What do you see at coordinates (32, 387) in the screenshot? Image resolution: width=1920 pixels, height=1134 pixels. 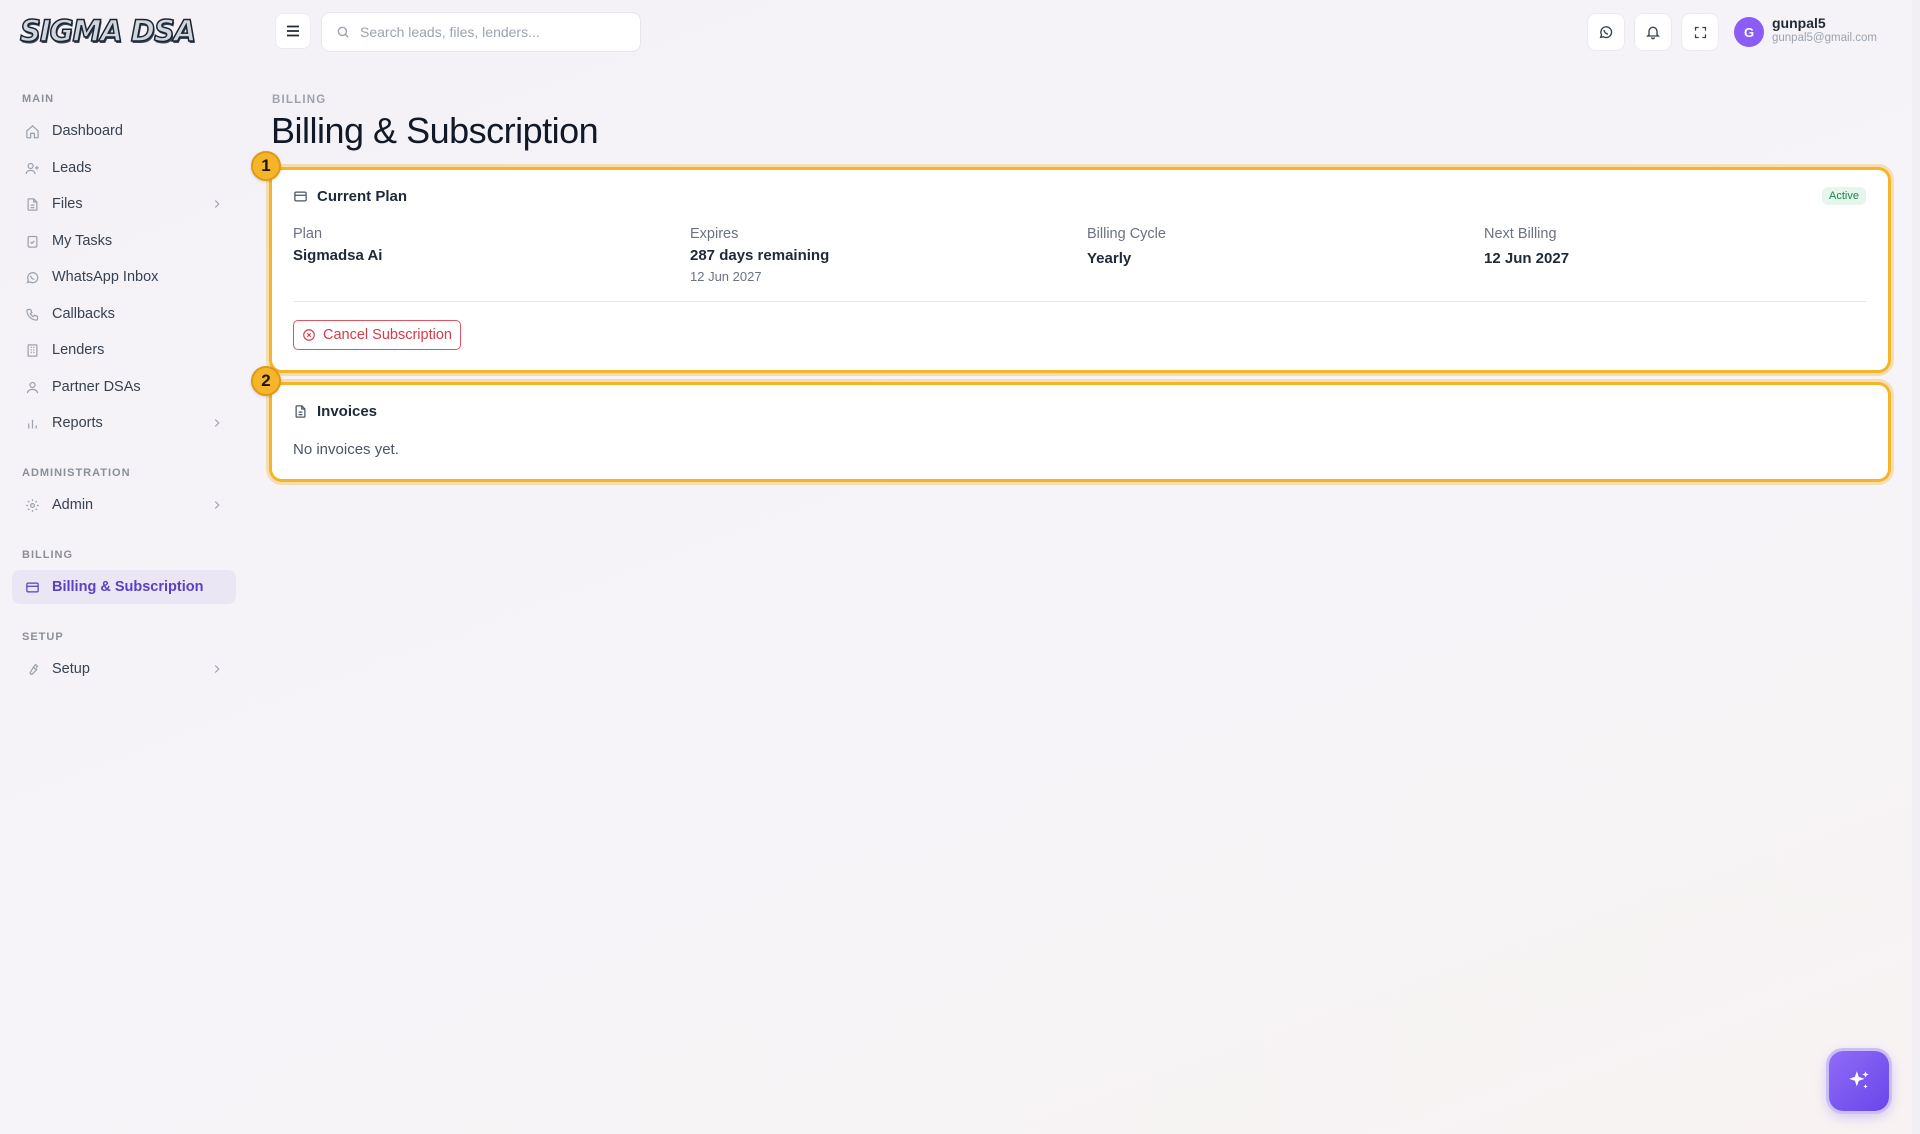 I see `user-icon` at bounding box center [32, 387].